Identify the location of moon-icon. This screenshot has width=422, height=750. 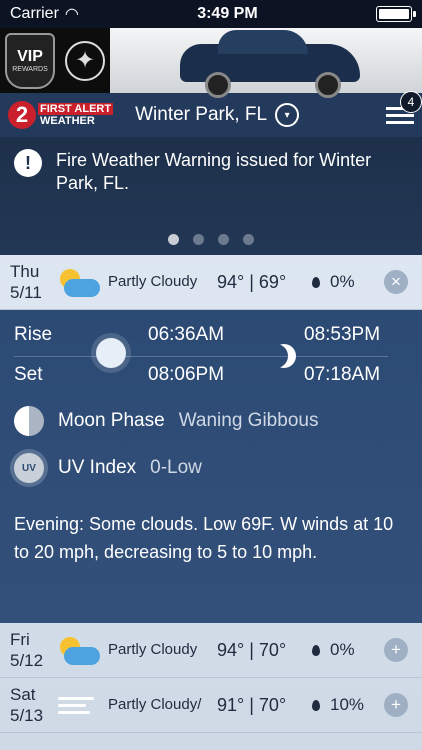
(276, 356).